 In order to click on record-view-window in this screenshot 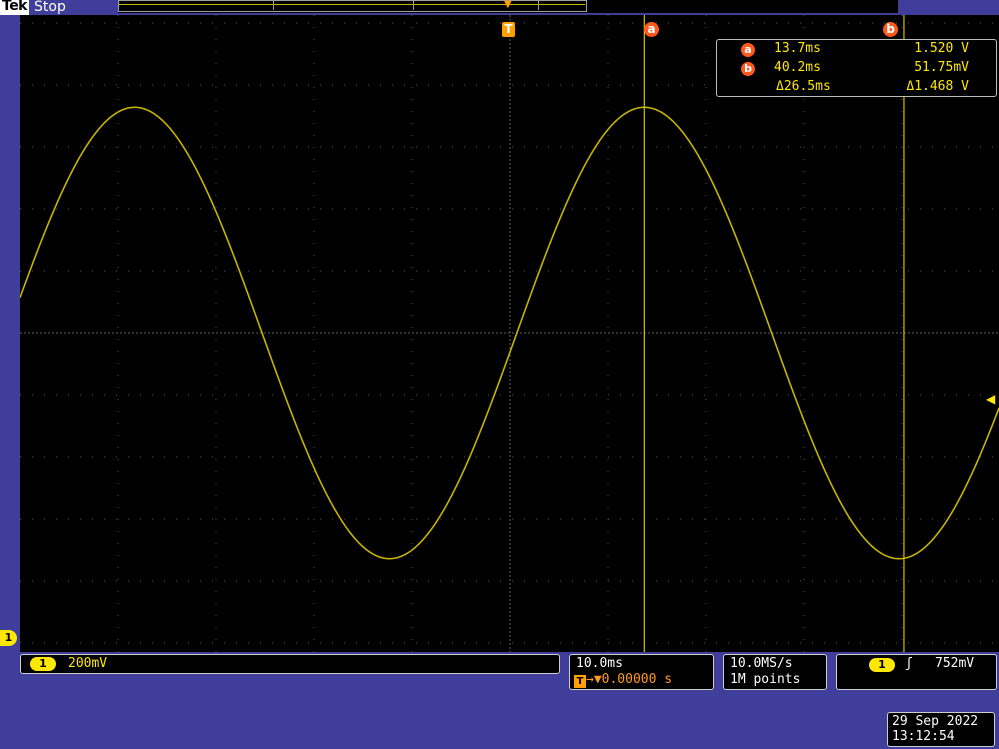, I will do `click(352, 6)`.